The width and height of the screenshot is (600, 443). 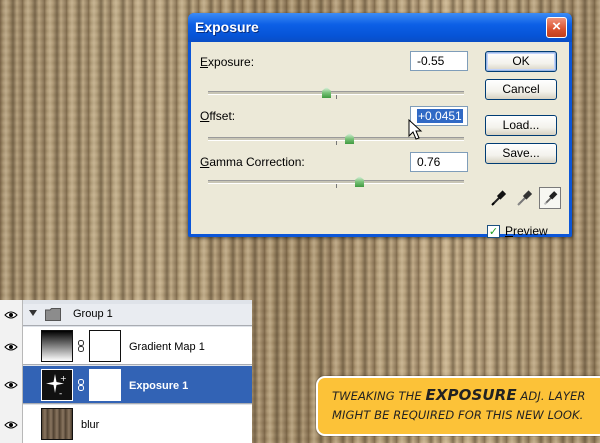 What do you see at coordinates (349, 138) in the screenshot?
I see `offset-slider-thumb` at bounding box center [349, 138].